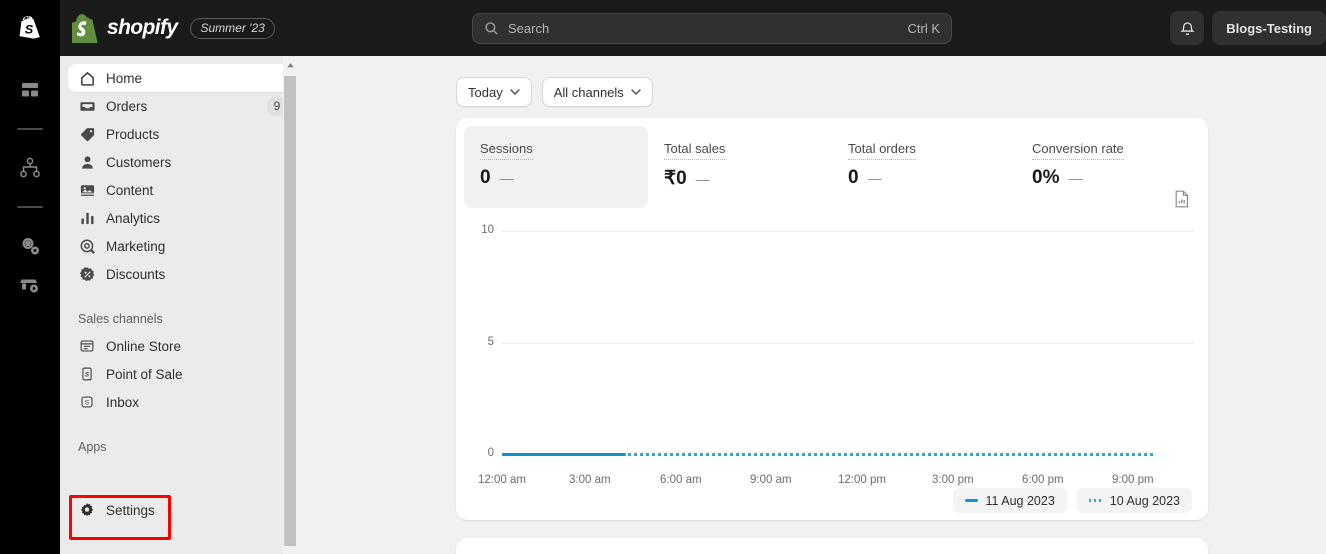 The image size is (1326, 554). I want to click on sidebar-item-label: Discounts, so click(136, 274).